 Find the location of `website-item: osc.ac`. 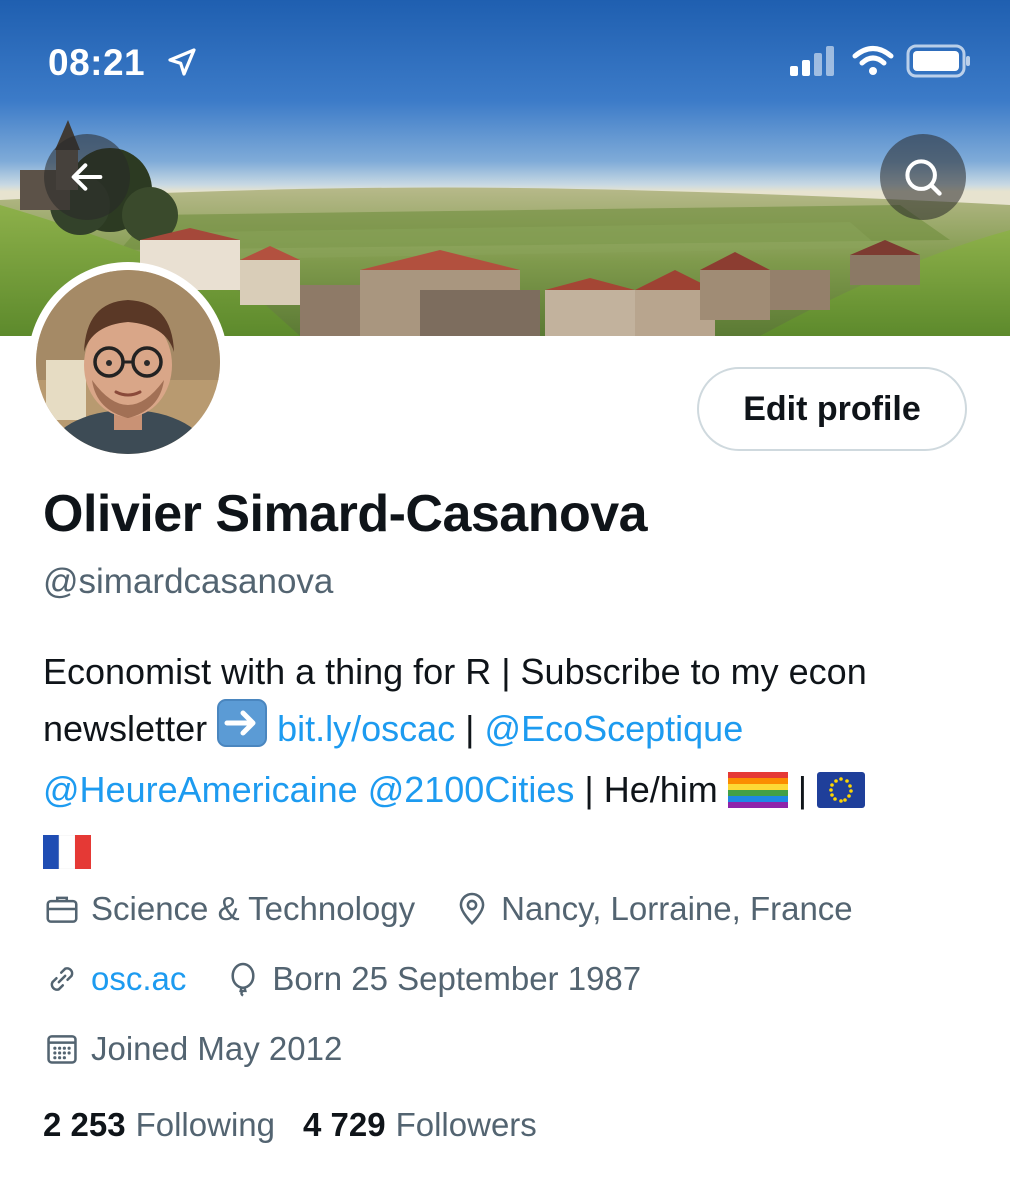

website-item: osc.ac is located at coordinates (114, 979).